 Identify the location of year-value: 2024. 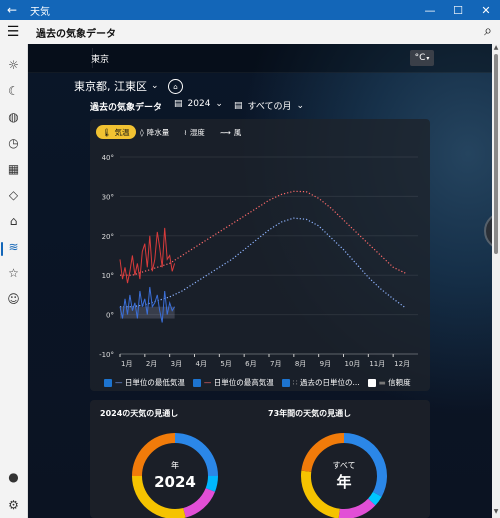
(199, 104).